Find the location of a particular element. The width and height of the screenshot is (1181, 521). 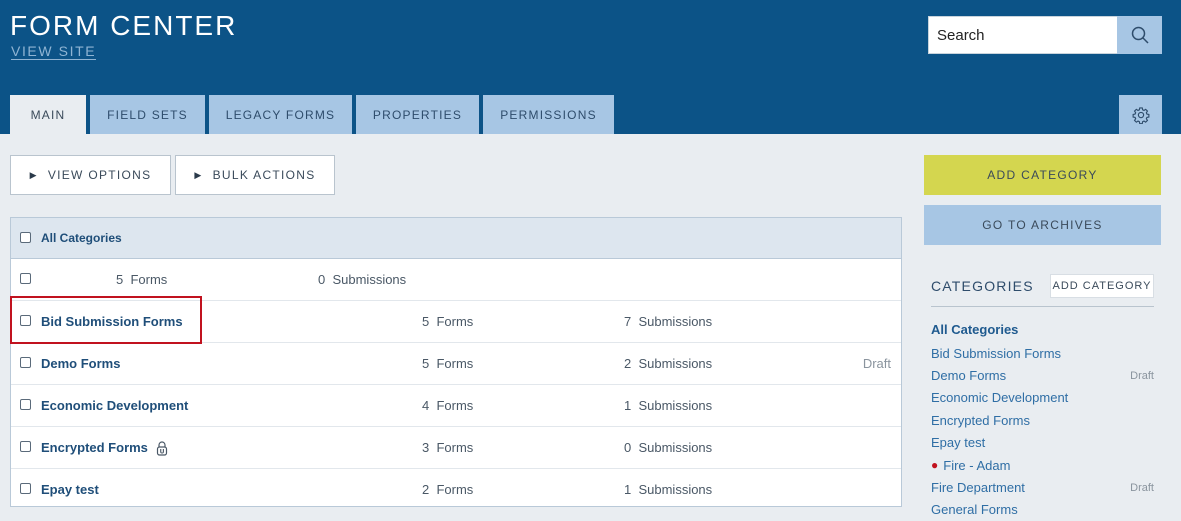

tab-properties: PROPERTIES is located at coordinates (417, 114).